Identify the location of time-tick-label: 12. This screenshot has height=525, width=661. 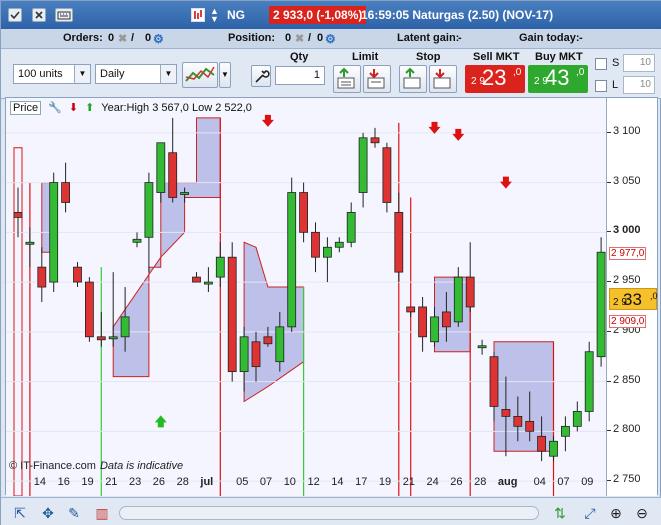
(313, 482).